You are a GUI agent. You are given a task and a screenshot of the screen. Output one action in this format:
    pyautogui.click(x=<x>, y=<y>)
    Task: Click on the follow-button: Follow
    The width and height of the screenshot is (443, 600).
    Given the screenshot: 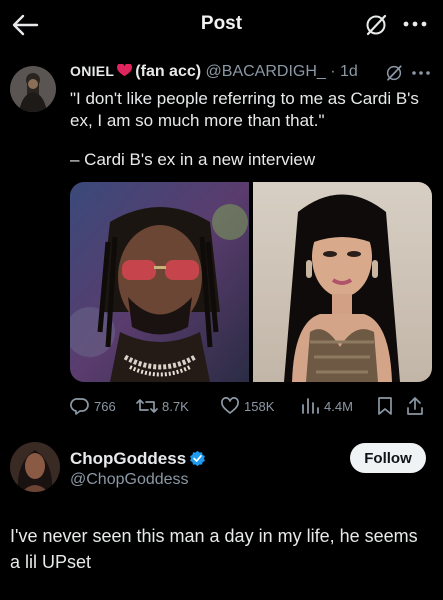 What is the action you would take?
    pyautogui.click(x=388, y=458)
    